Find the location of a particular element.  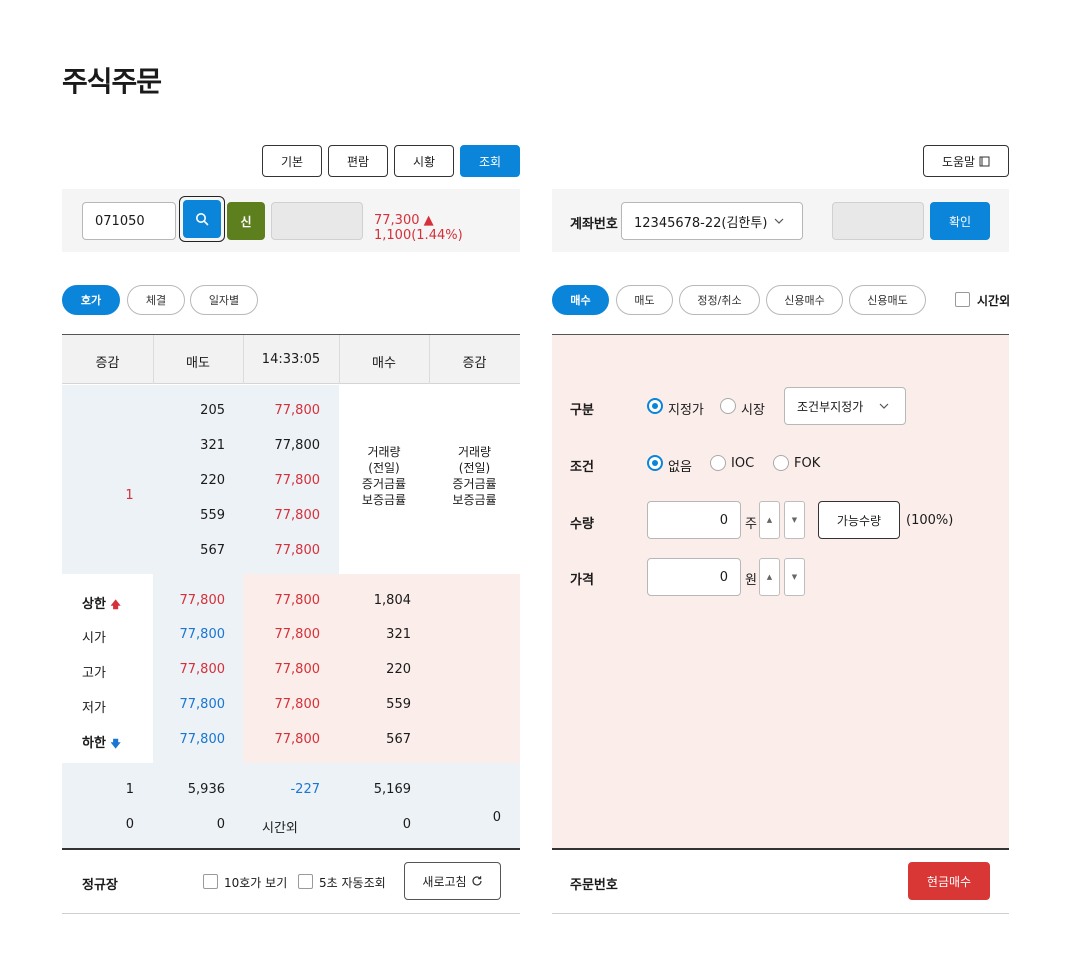

market-radio is located at coordinates (728, 406).